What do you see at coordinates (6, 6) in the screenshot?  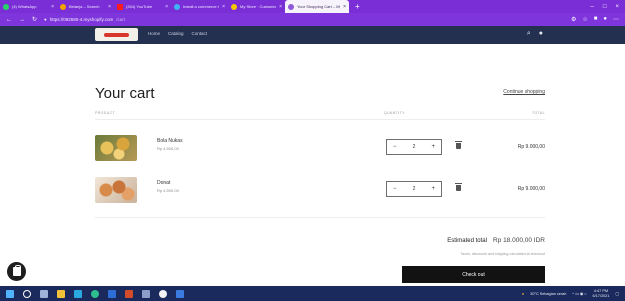 I see `whatsapp-icon` at bounding box center [6, 6].